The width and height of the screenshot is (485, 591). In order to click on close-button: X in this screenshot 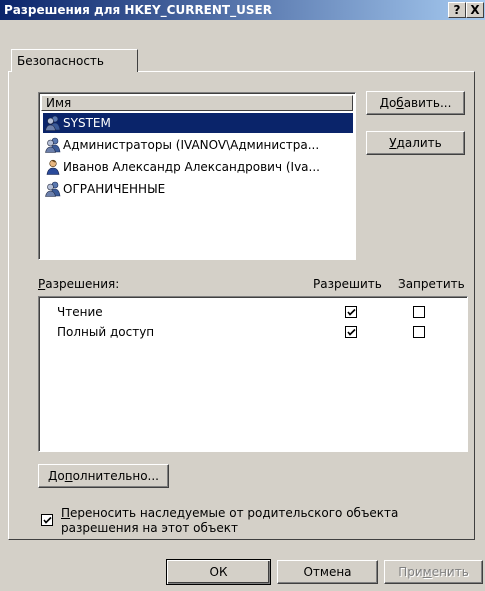, I will do `click(475, 10)`.